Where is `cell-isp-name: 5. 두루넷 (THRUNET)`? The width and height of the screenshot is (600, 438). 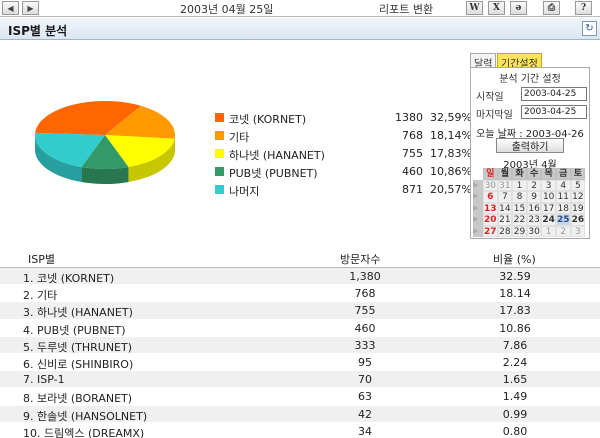
cell-isp-name: 5. 두루넷 (THRUNET) is located at coordinates (78, 347).